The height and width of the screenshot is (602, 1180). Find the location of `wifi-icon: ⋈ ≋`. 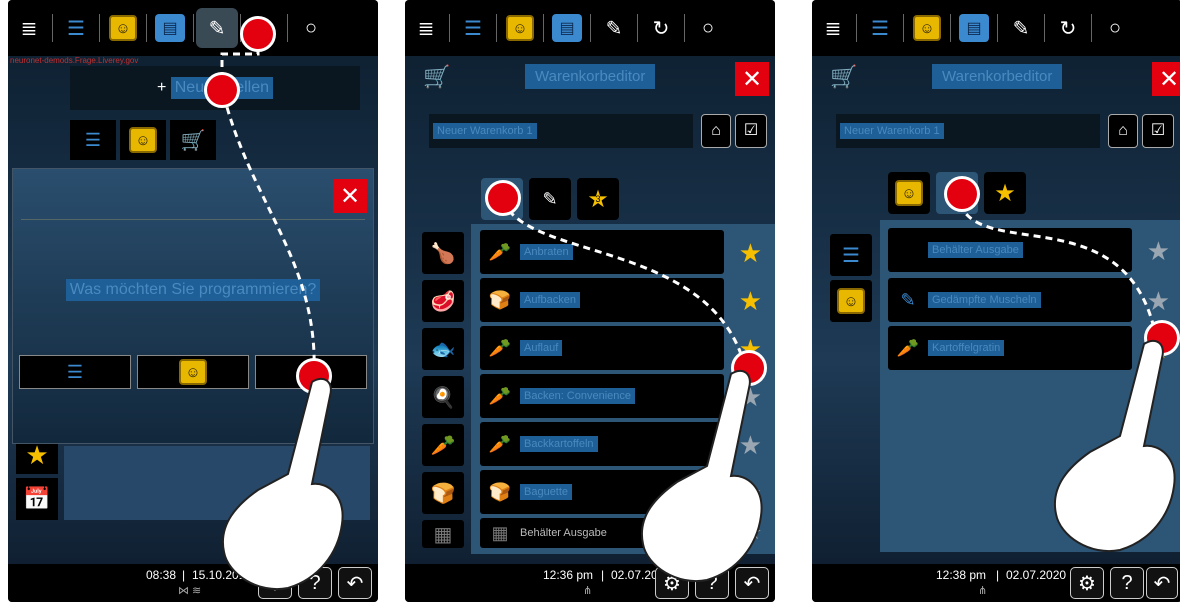

wifi-icon: ⋈ ≋ is located at coordinates (190, 591).